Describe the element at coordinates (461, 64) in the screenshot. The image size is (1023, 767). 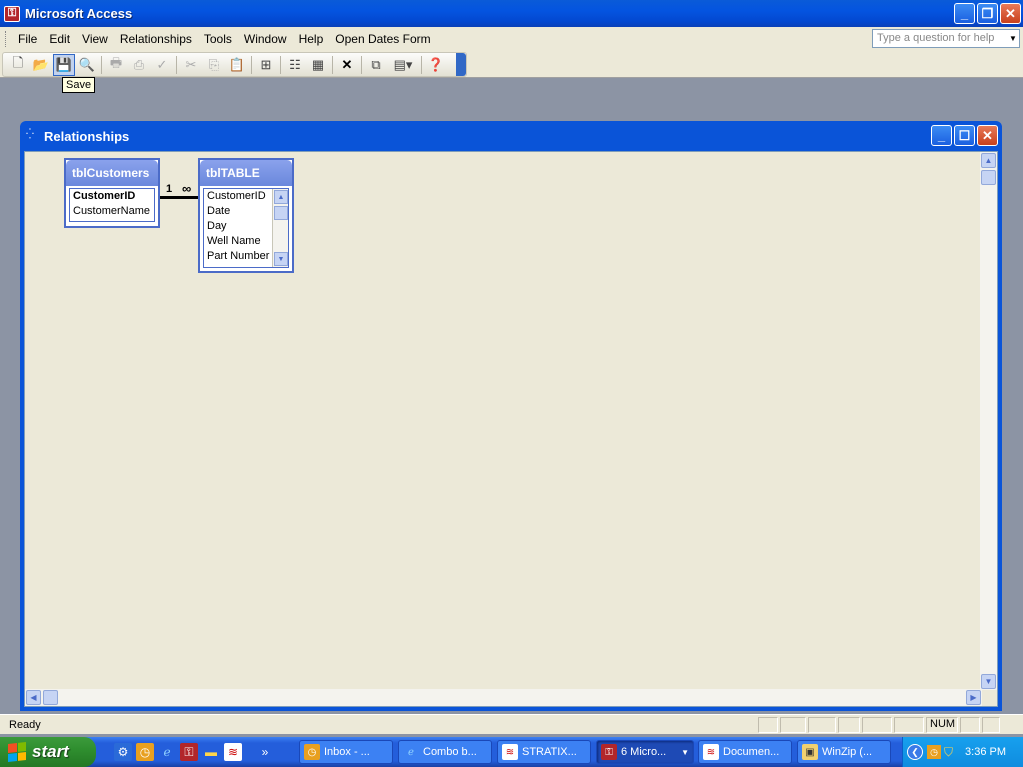
I see `toolbar-options-chevron` at that location.